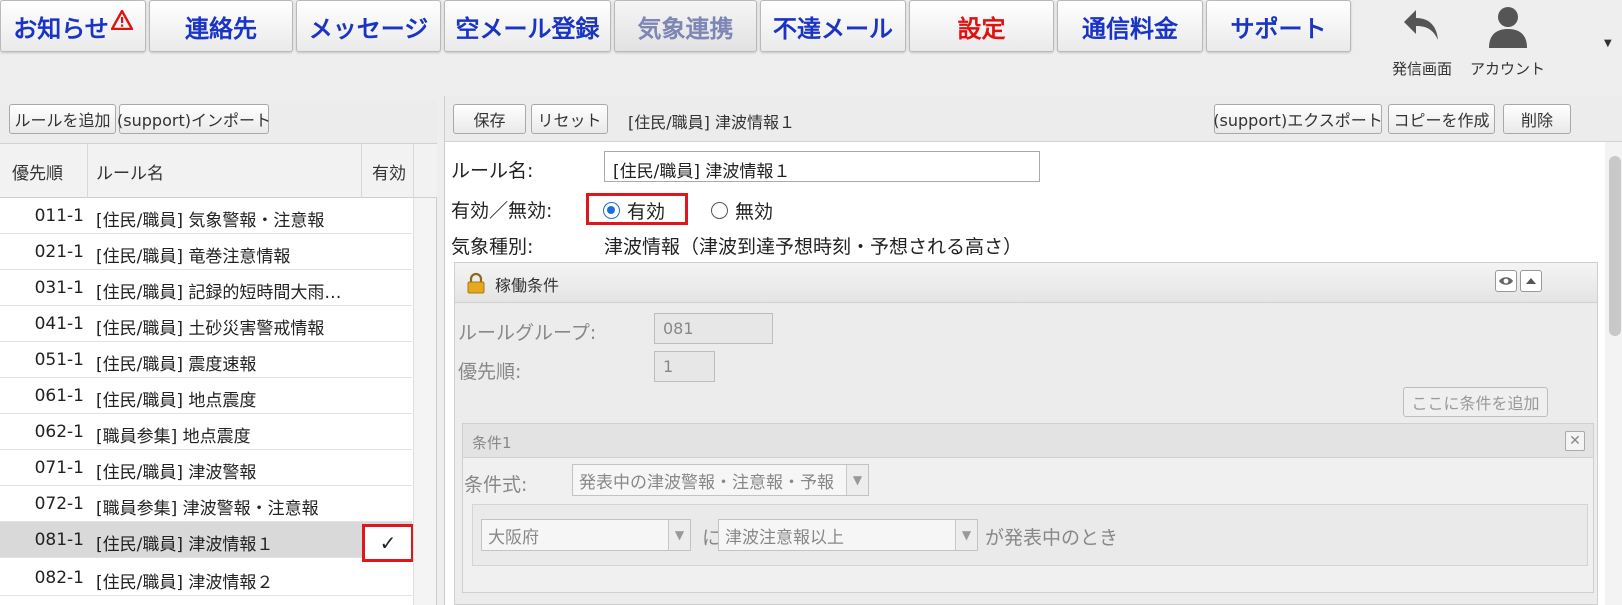 This screenshot has width=1622, height=605. What do you see at coordinates (193, 257) in the screenshot?
I see `row-name: [住民/職員] 竜巻注意情報` at bounding box center [193, 257].